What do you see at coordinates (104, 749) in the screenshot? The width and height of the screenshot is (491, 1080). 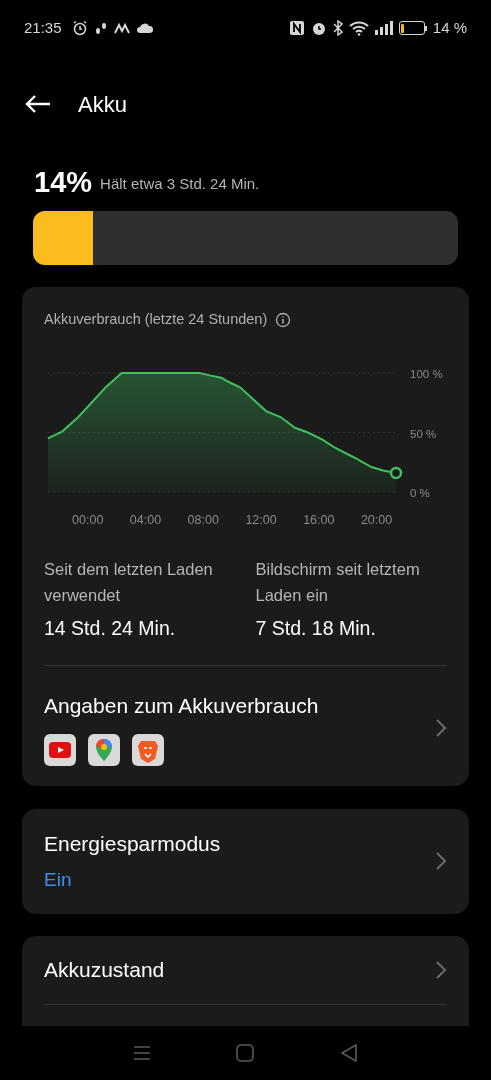 I see `map-pin-icon` at bounding box center [104, 749].